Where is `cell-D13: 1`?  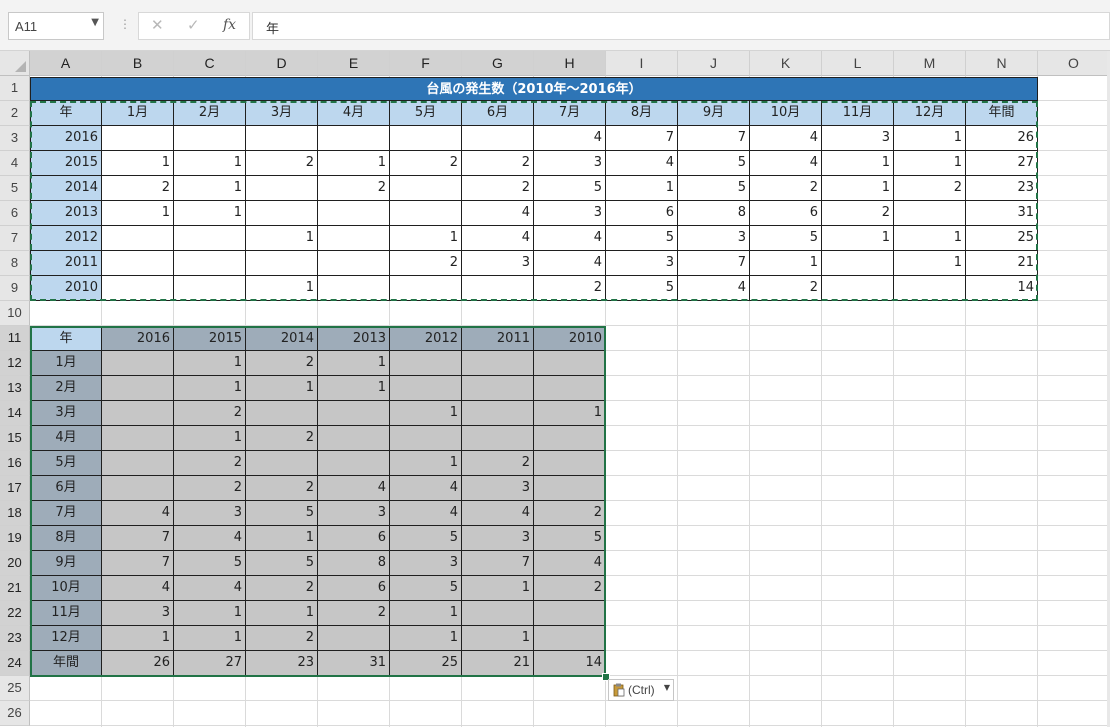
cell-D13: 1 is located at coordinates (282, 388).